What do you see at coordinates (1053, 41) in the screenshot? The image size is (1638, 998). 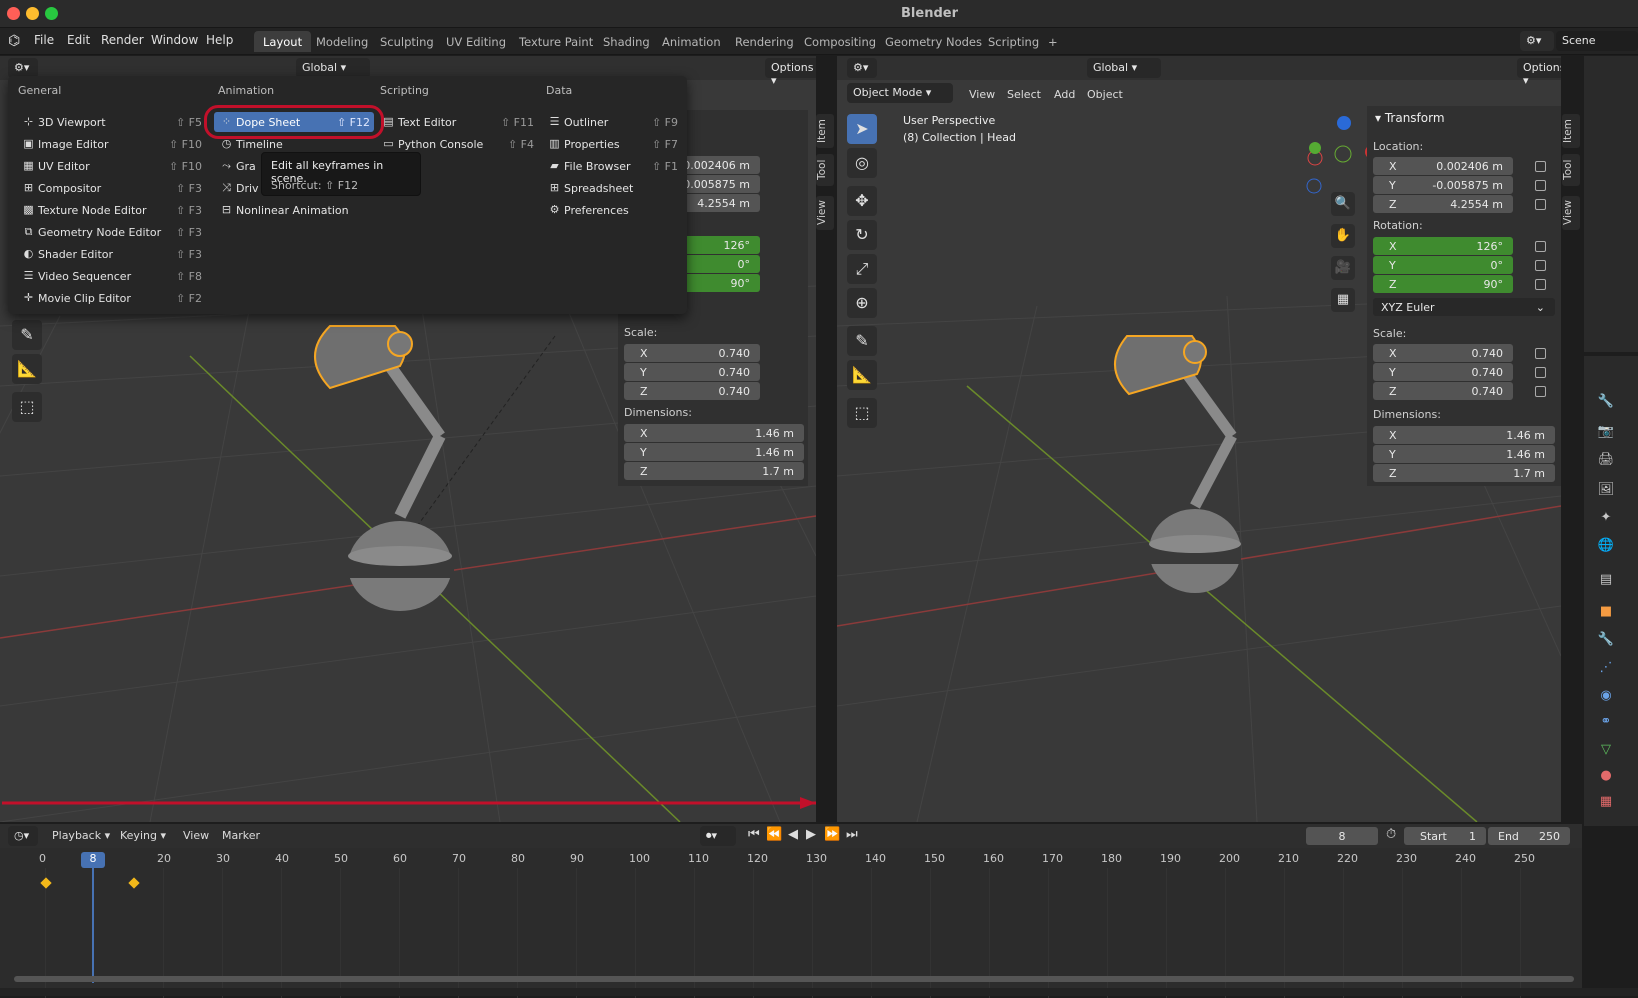 I see `add-workspace-button: +` at bounding box center [1053, 41].